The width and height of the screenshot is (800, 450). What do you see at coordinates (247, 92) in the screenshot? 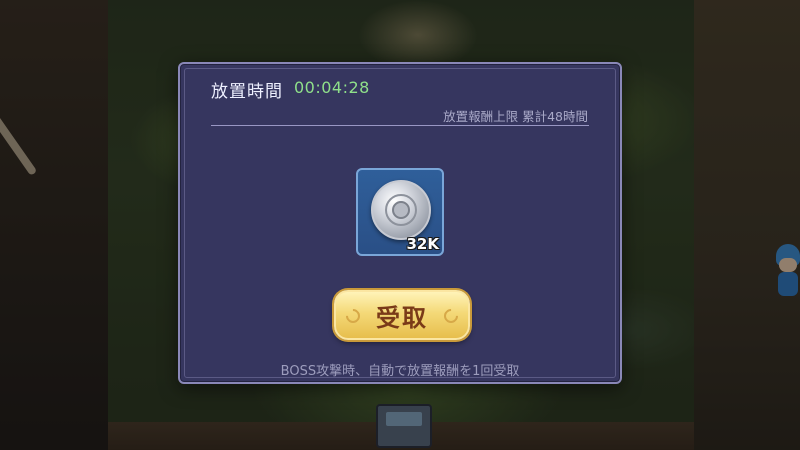
I see `idle-time-label: 放置時間` at bounding box center [247, 92].